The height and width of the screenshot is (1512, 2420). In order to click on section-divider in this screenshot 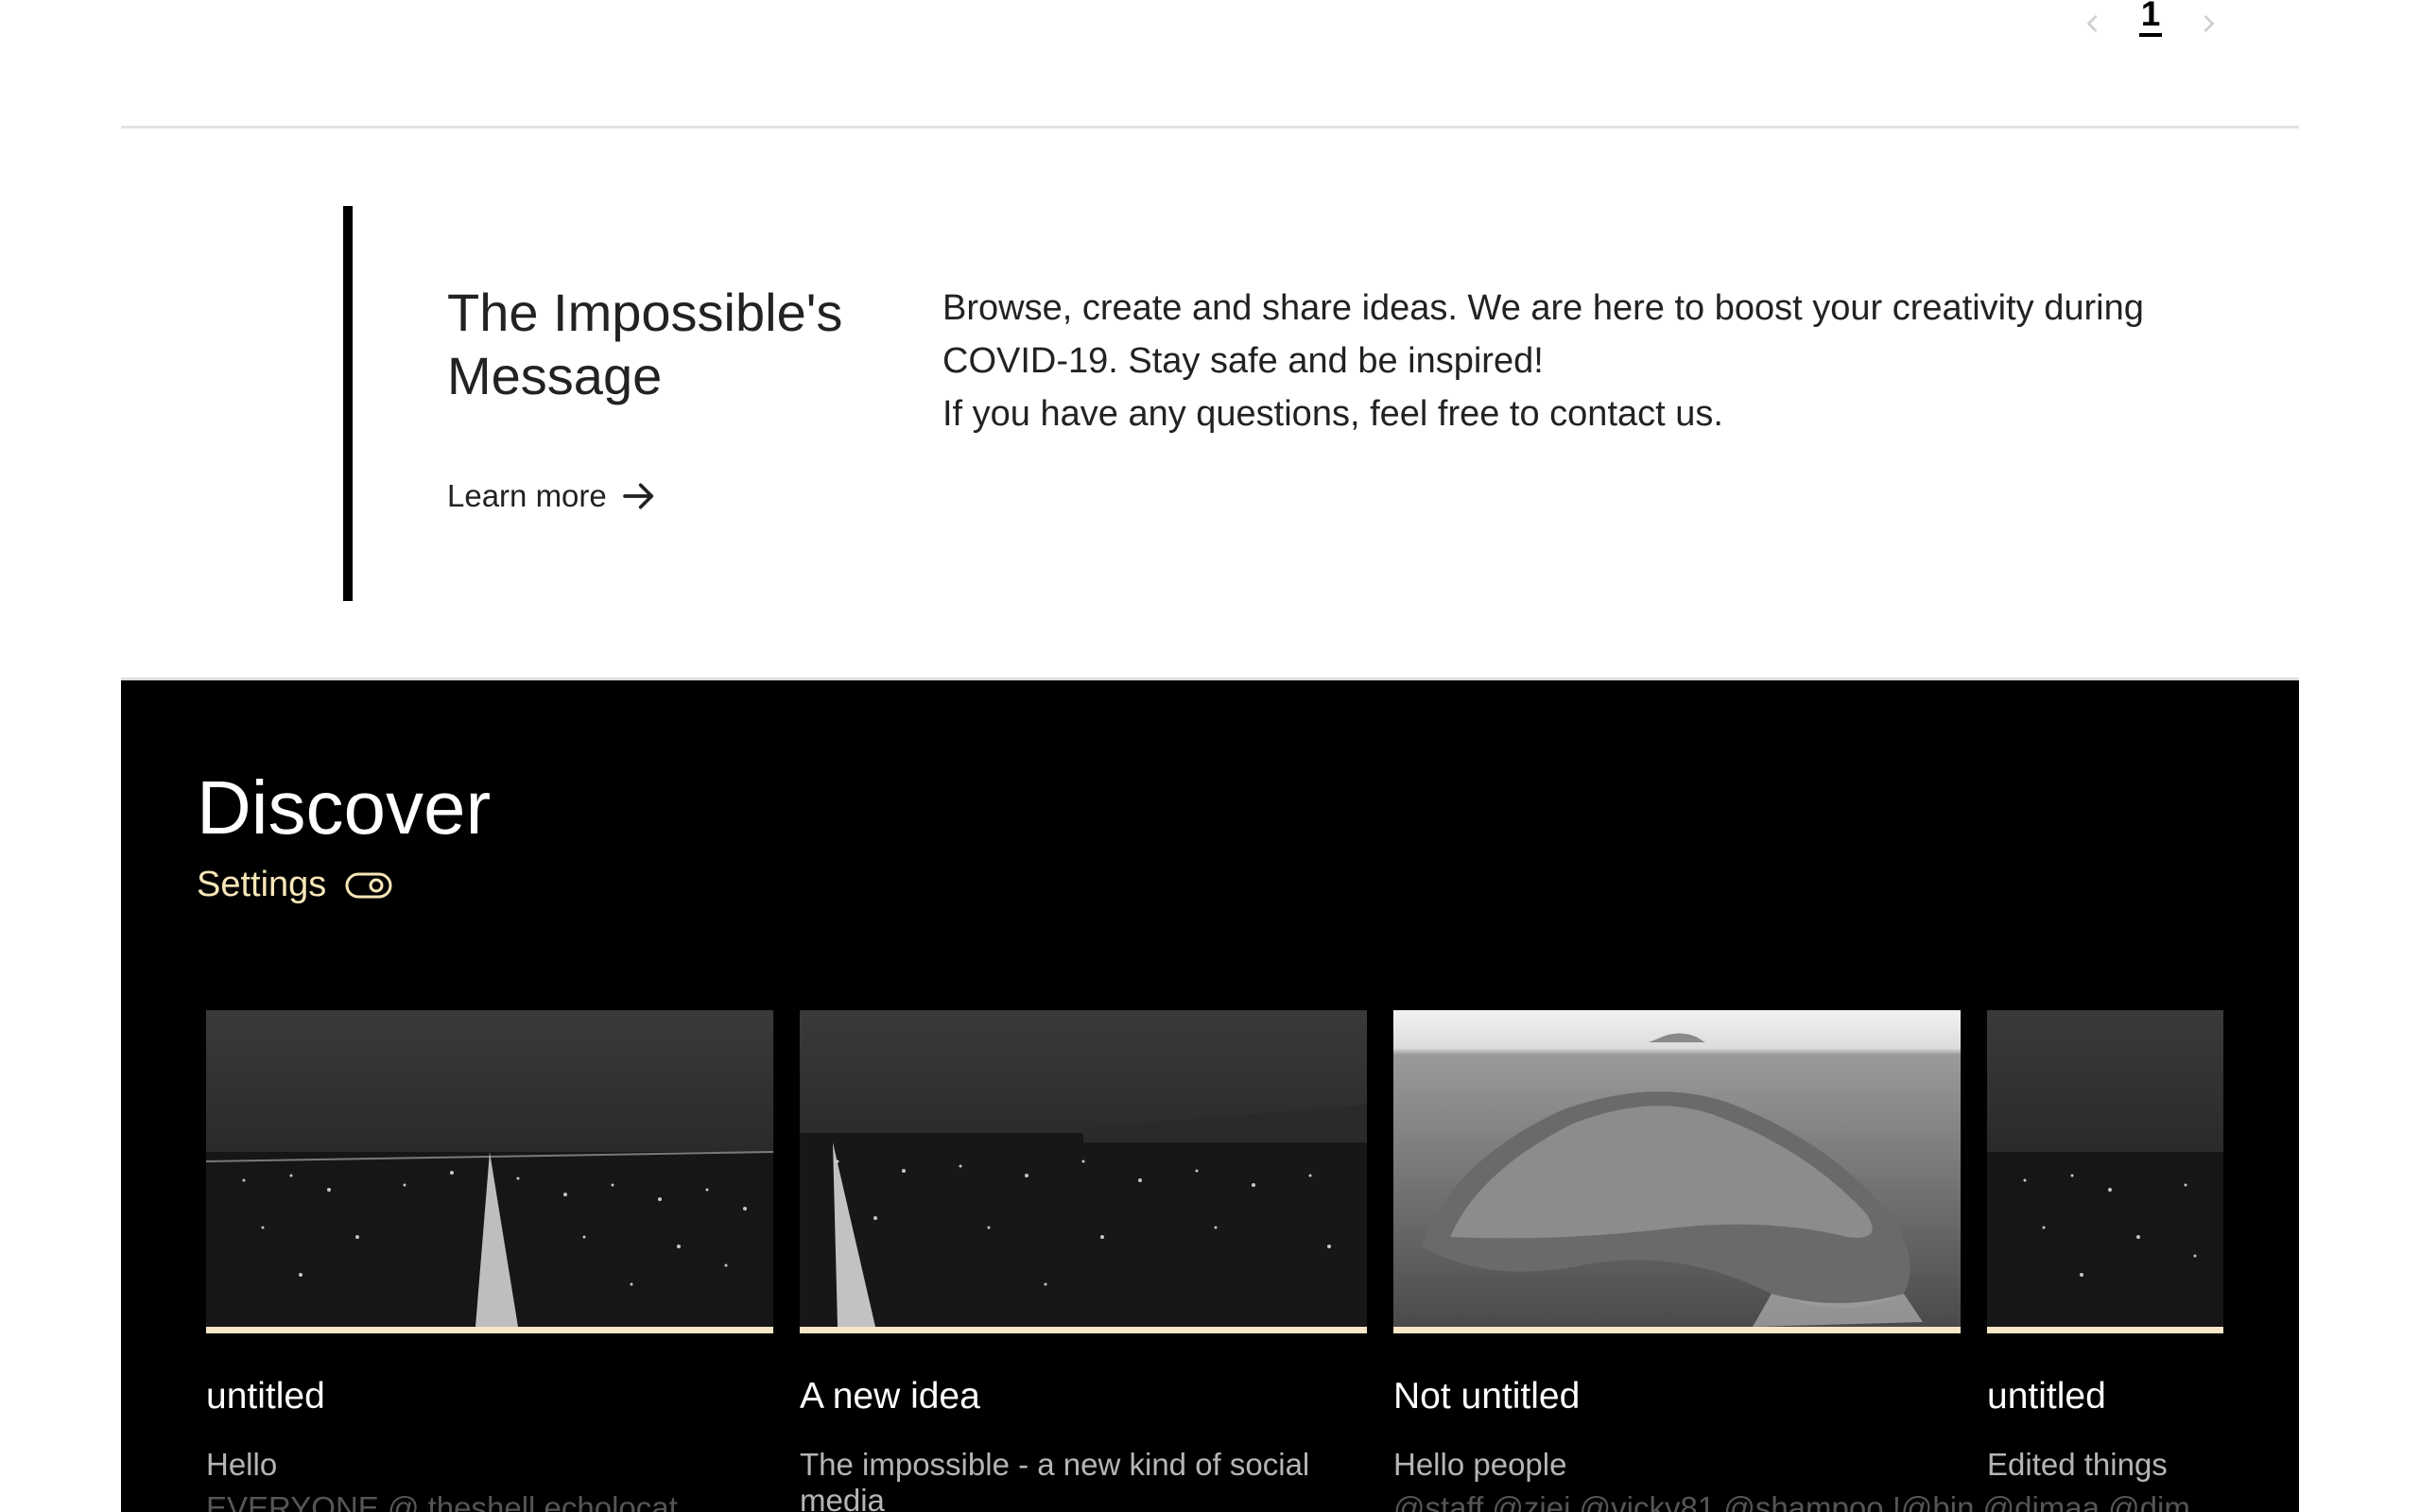, I will do `click(1210, 127)`.